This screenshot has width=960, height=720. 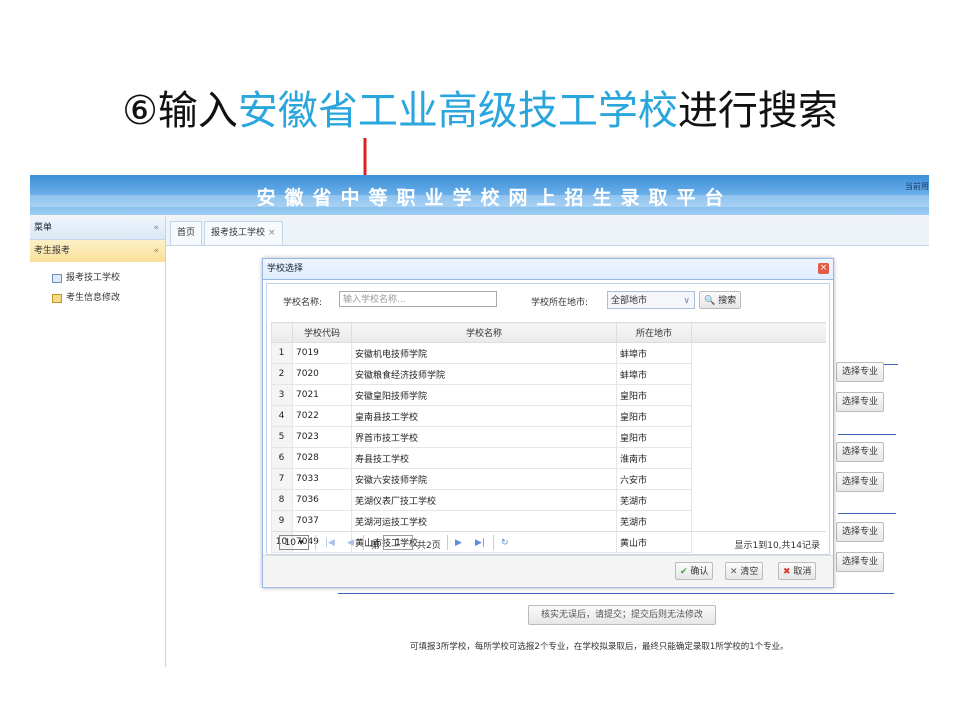 What do you see at coordinates (622, 615) in the screenshot?
I see `submit-button: 核实无误后，请提交；提交后则无法修改` at bounding box center [622, 615].